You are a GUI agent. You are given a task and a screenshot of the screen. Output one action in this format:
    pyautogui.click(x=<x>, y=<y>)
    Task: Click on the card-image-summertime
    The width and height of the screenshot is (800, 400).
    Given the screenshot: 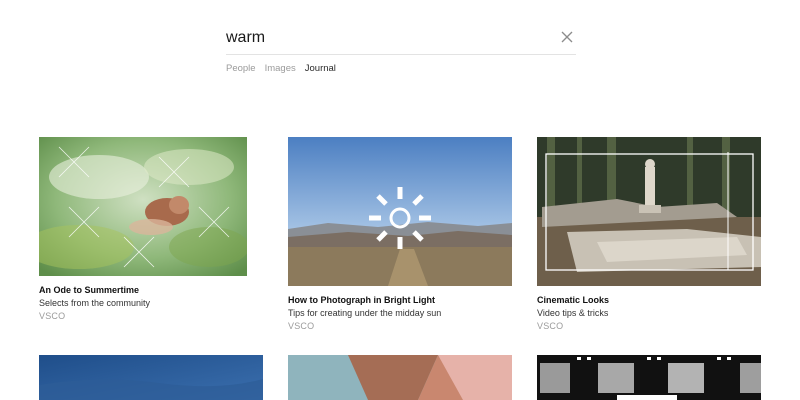 What is the action you would take?
    pyautogui.click(x=143, y=206)
    